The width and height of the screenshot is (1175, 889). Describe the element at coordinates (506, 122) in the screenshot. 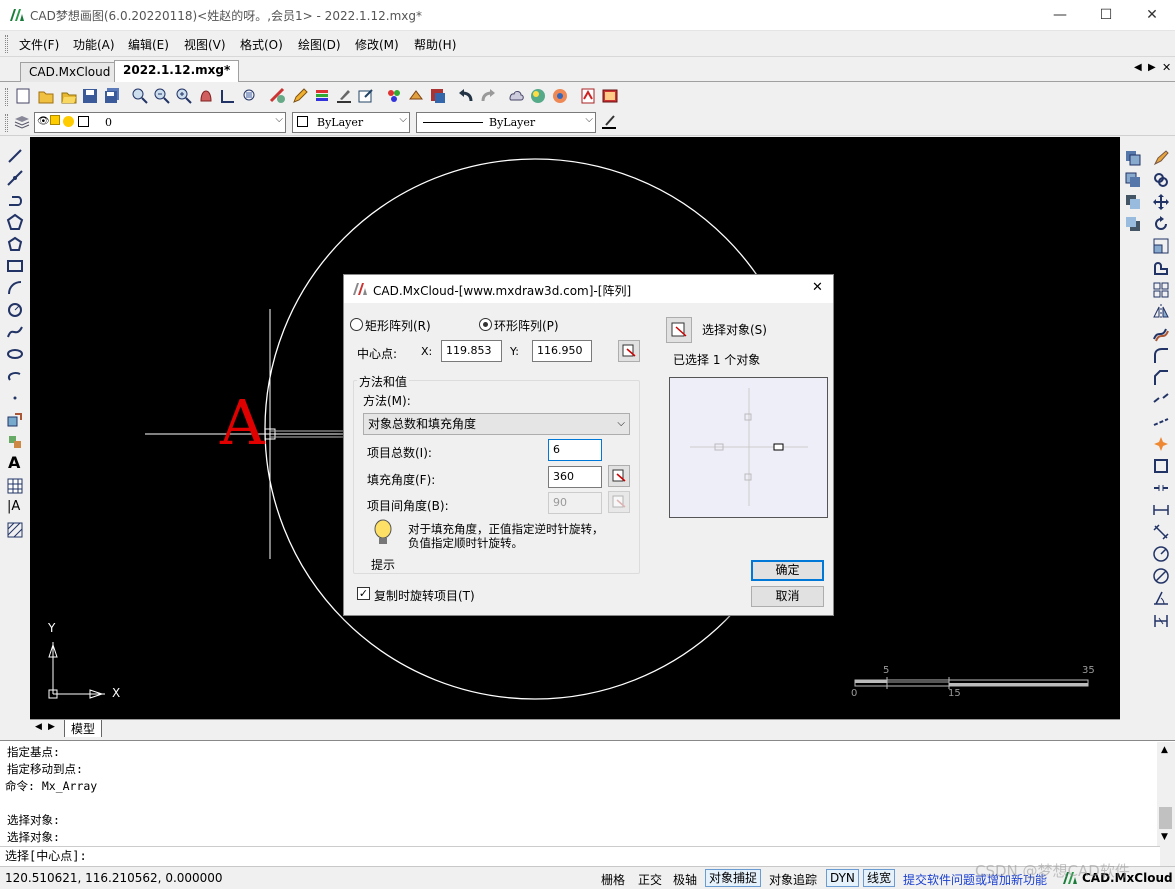

I see `linetype-combo: ByLayer ⌵` at that location.